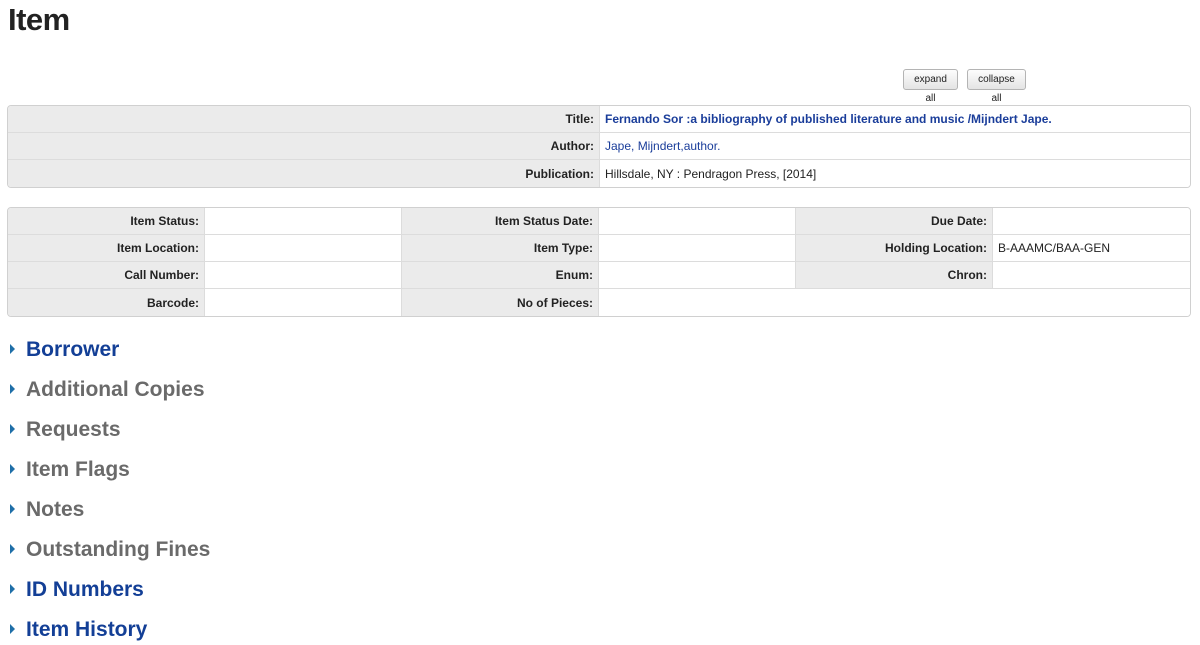  What do you see at coordinates (303, 248) in the screenshot?
I see `item-location-value` at bounding box center [303, 248].